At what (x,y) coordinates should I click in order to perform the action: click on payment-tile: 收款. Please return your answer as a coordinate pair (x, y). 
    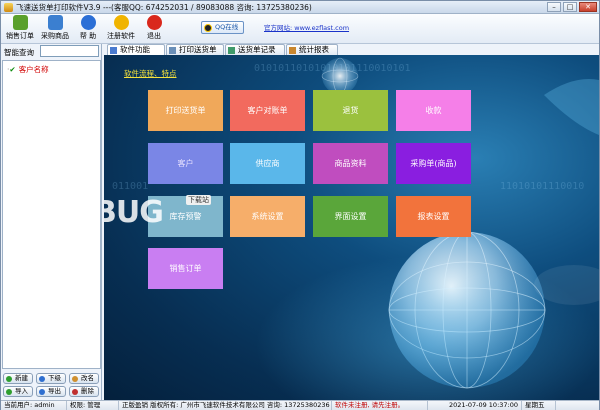
    Looking at the image, I should click on (433, 110).